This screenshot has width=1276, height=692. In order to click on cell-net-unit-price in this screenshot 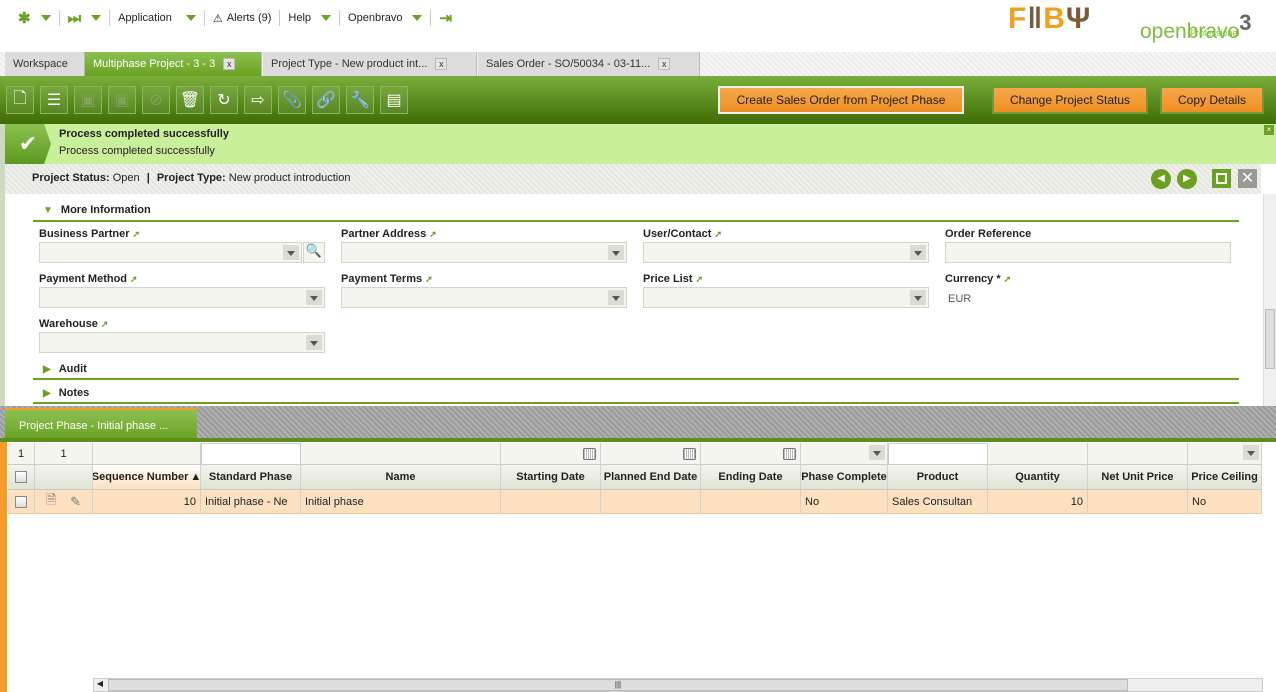, I will do `click(1138, 502)`.